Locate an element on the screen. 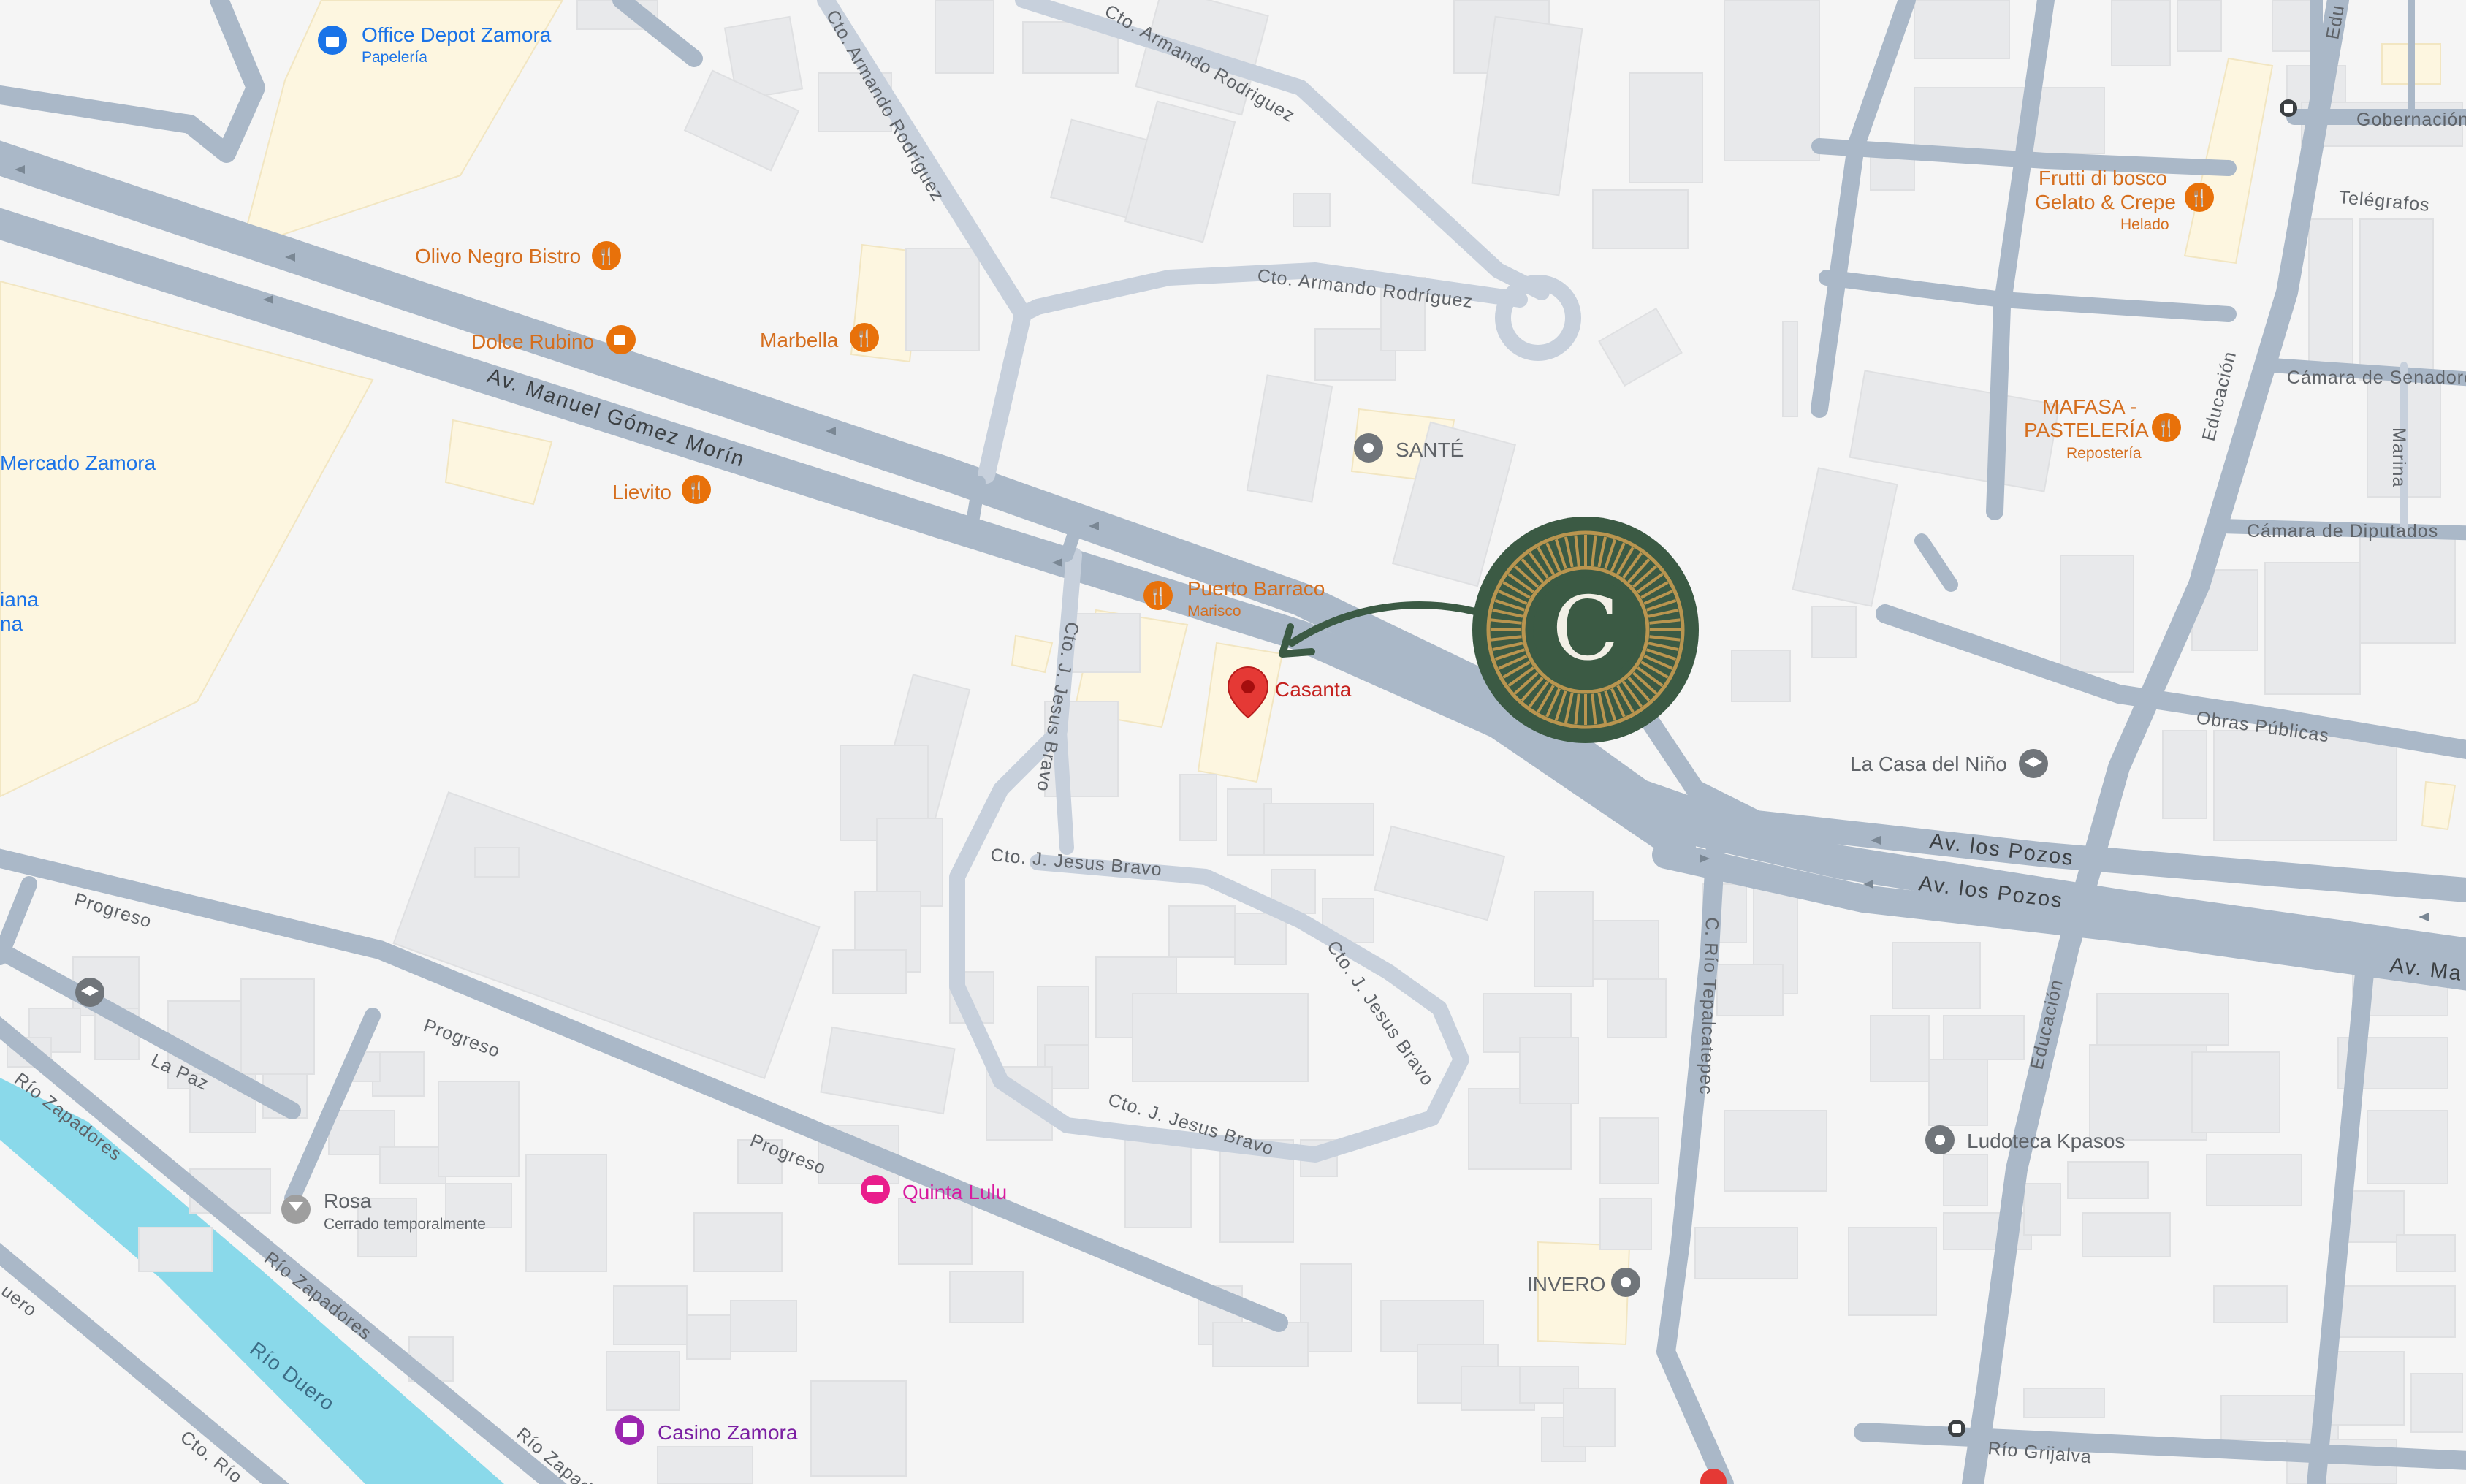 This screenshot has width=2466, height=1484. road-label-marina: Marina is located at coordinates (2399, 457).